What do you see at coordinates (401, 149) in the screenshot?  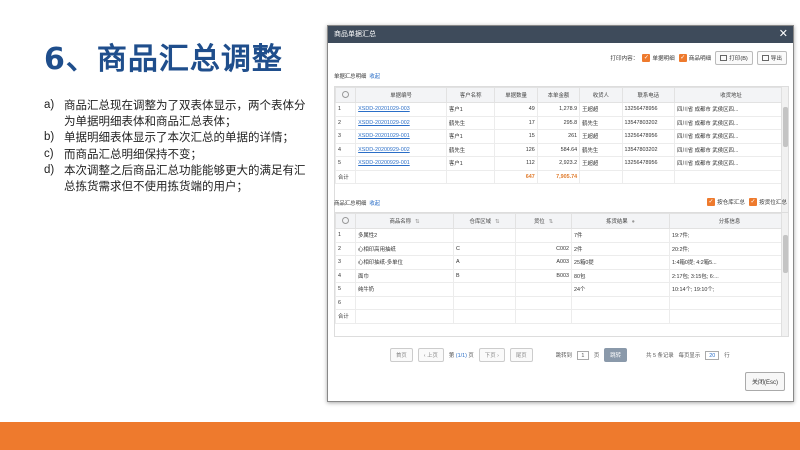 I see `doc-number-link: XSDD-20200929-002` at bounding box center [401, 149].